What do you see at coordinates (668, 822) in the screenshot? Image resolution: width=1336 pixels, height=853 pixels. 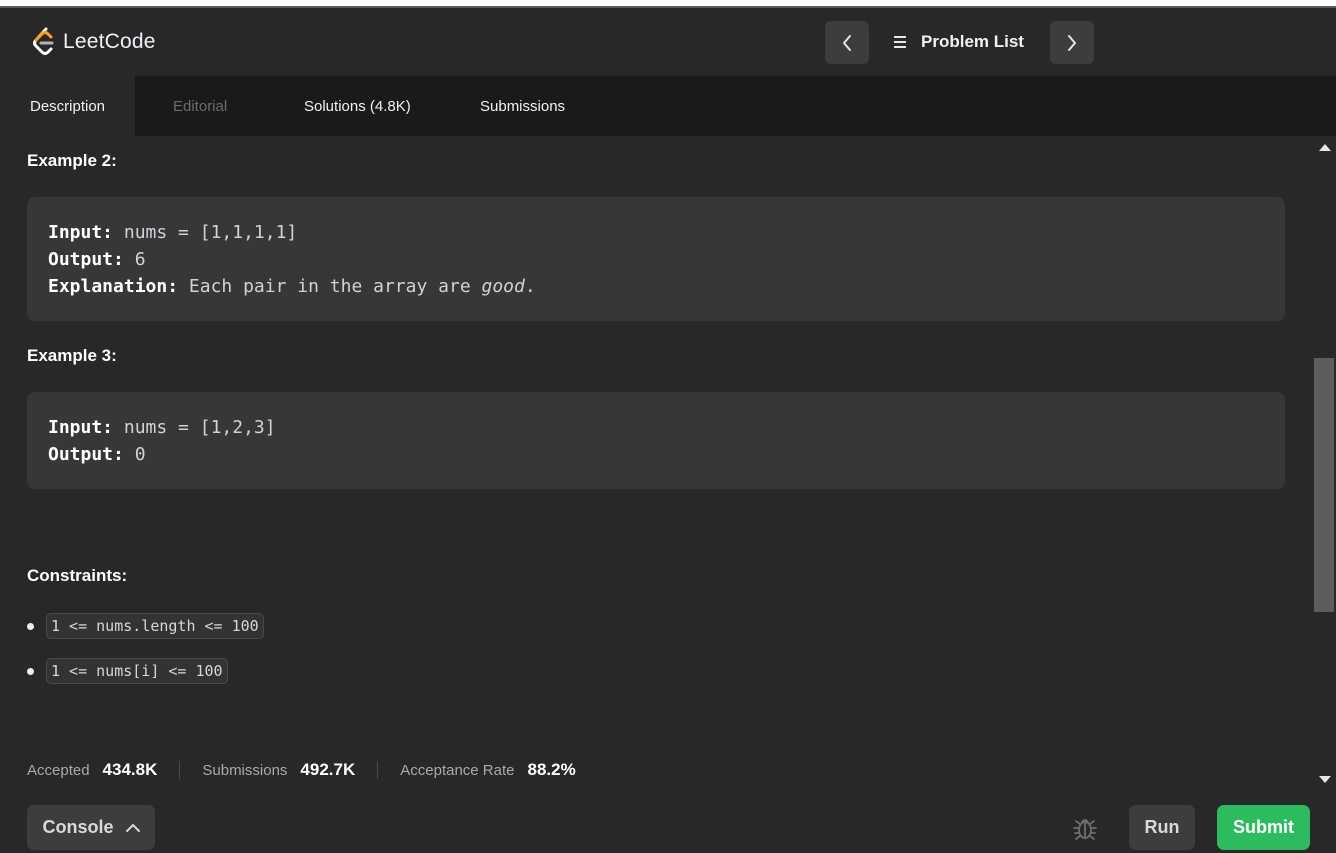 I see `bottom-action-bar: Console Run Submit` at bounding box center [668, 822].